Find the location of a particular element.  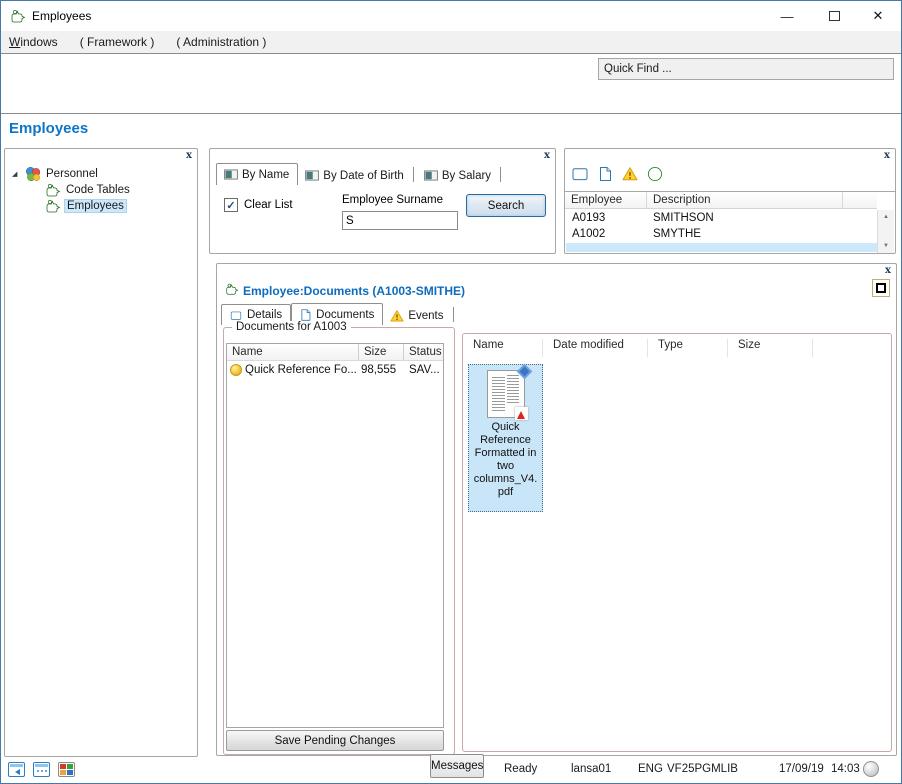

file-view-header: Name Date modified Type Size is located at coordinates (677, 346).